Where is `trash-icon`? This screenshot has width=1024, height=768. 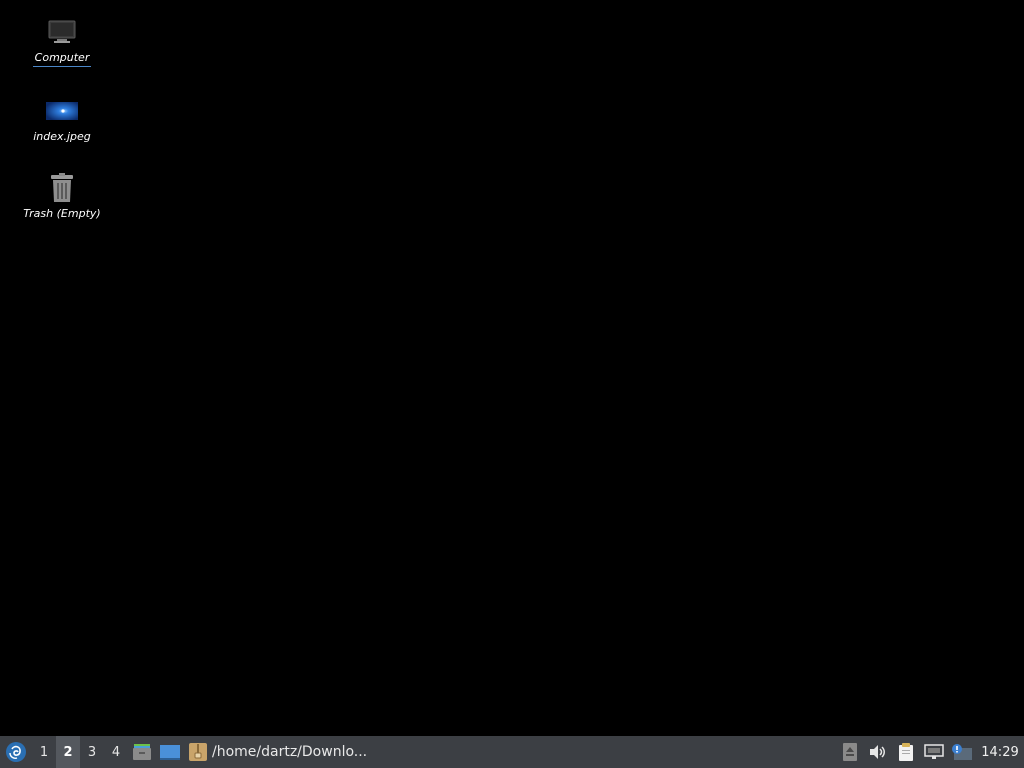
trash-icon is located at coordinates (62, 188).